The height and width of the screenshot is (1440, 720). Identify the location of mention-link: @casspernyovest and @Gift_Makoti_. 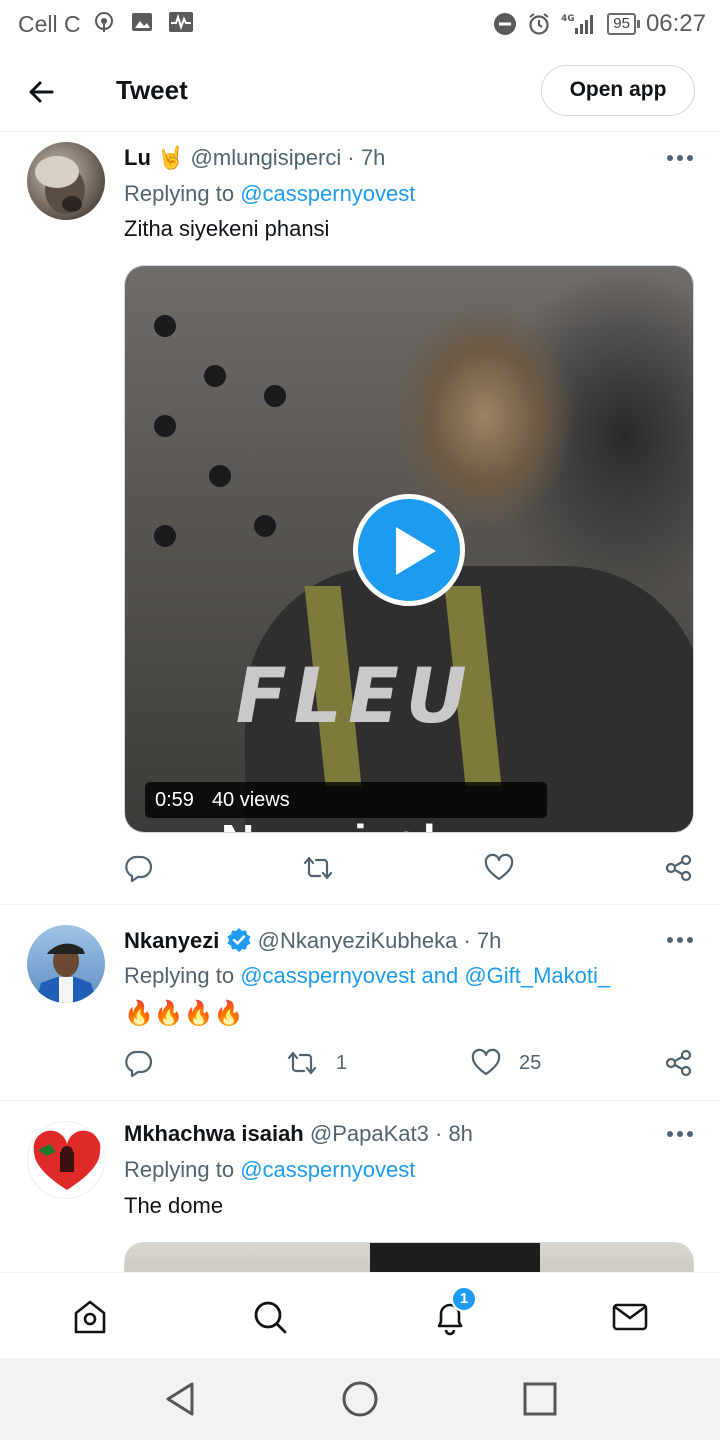
(425, 975).